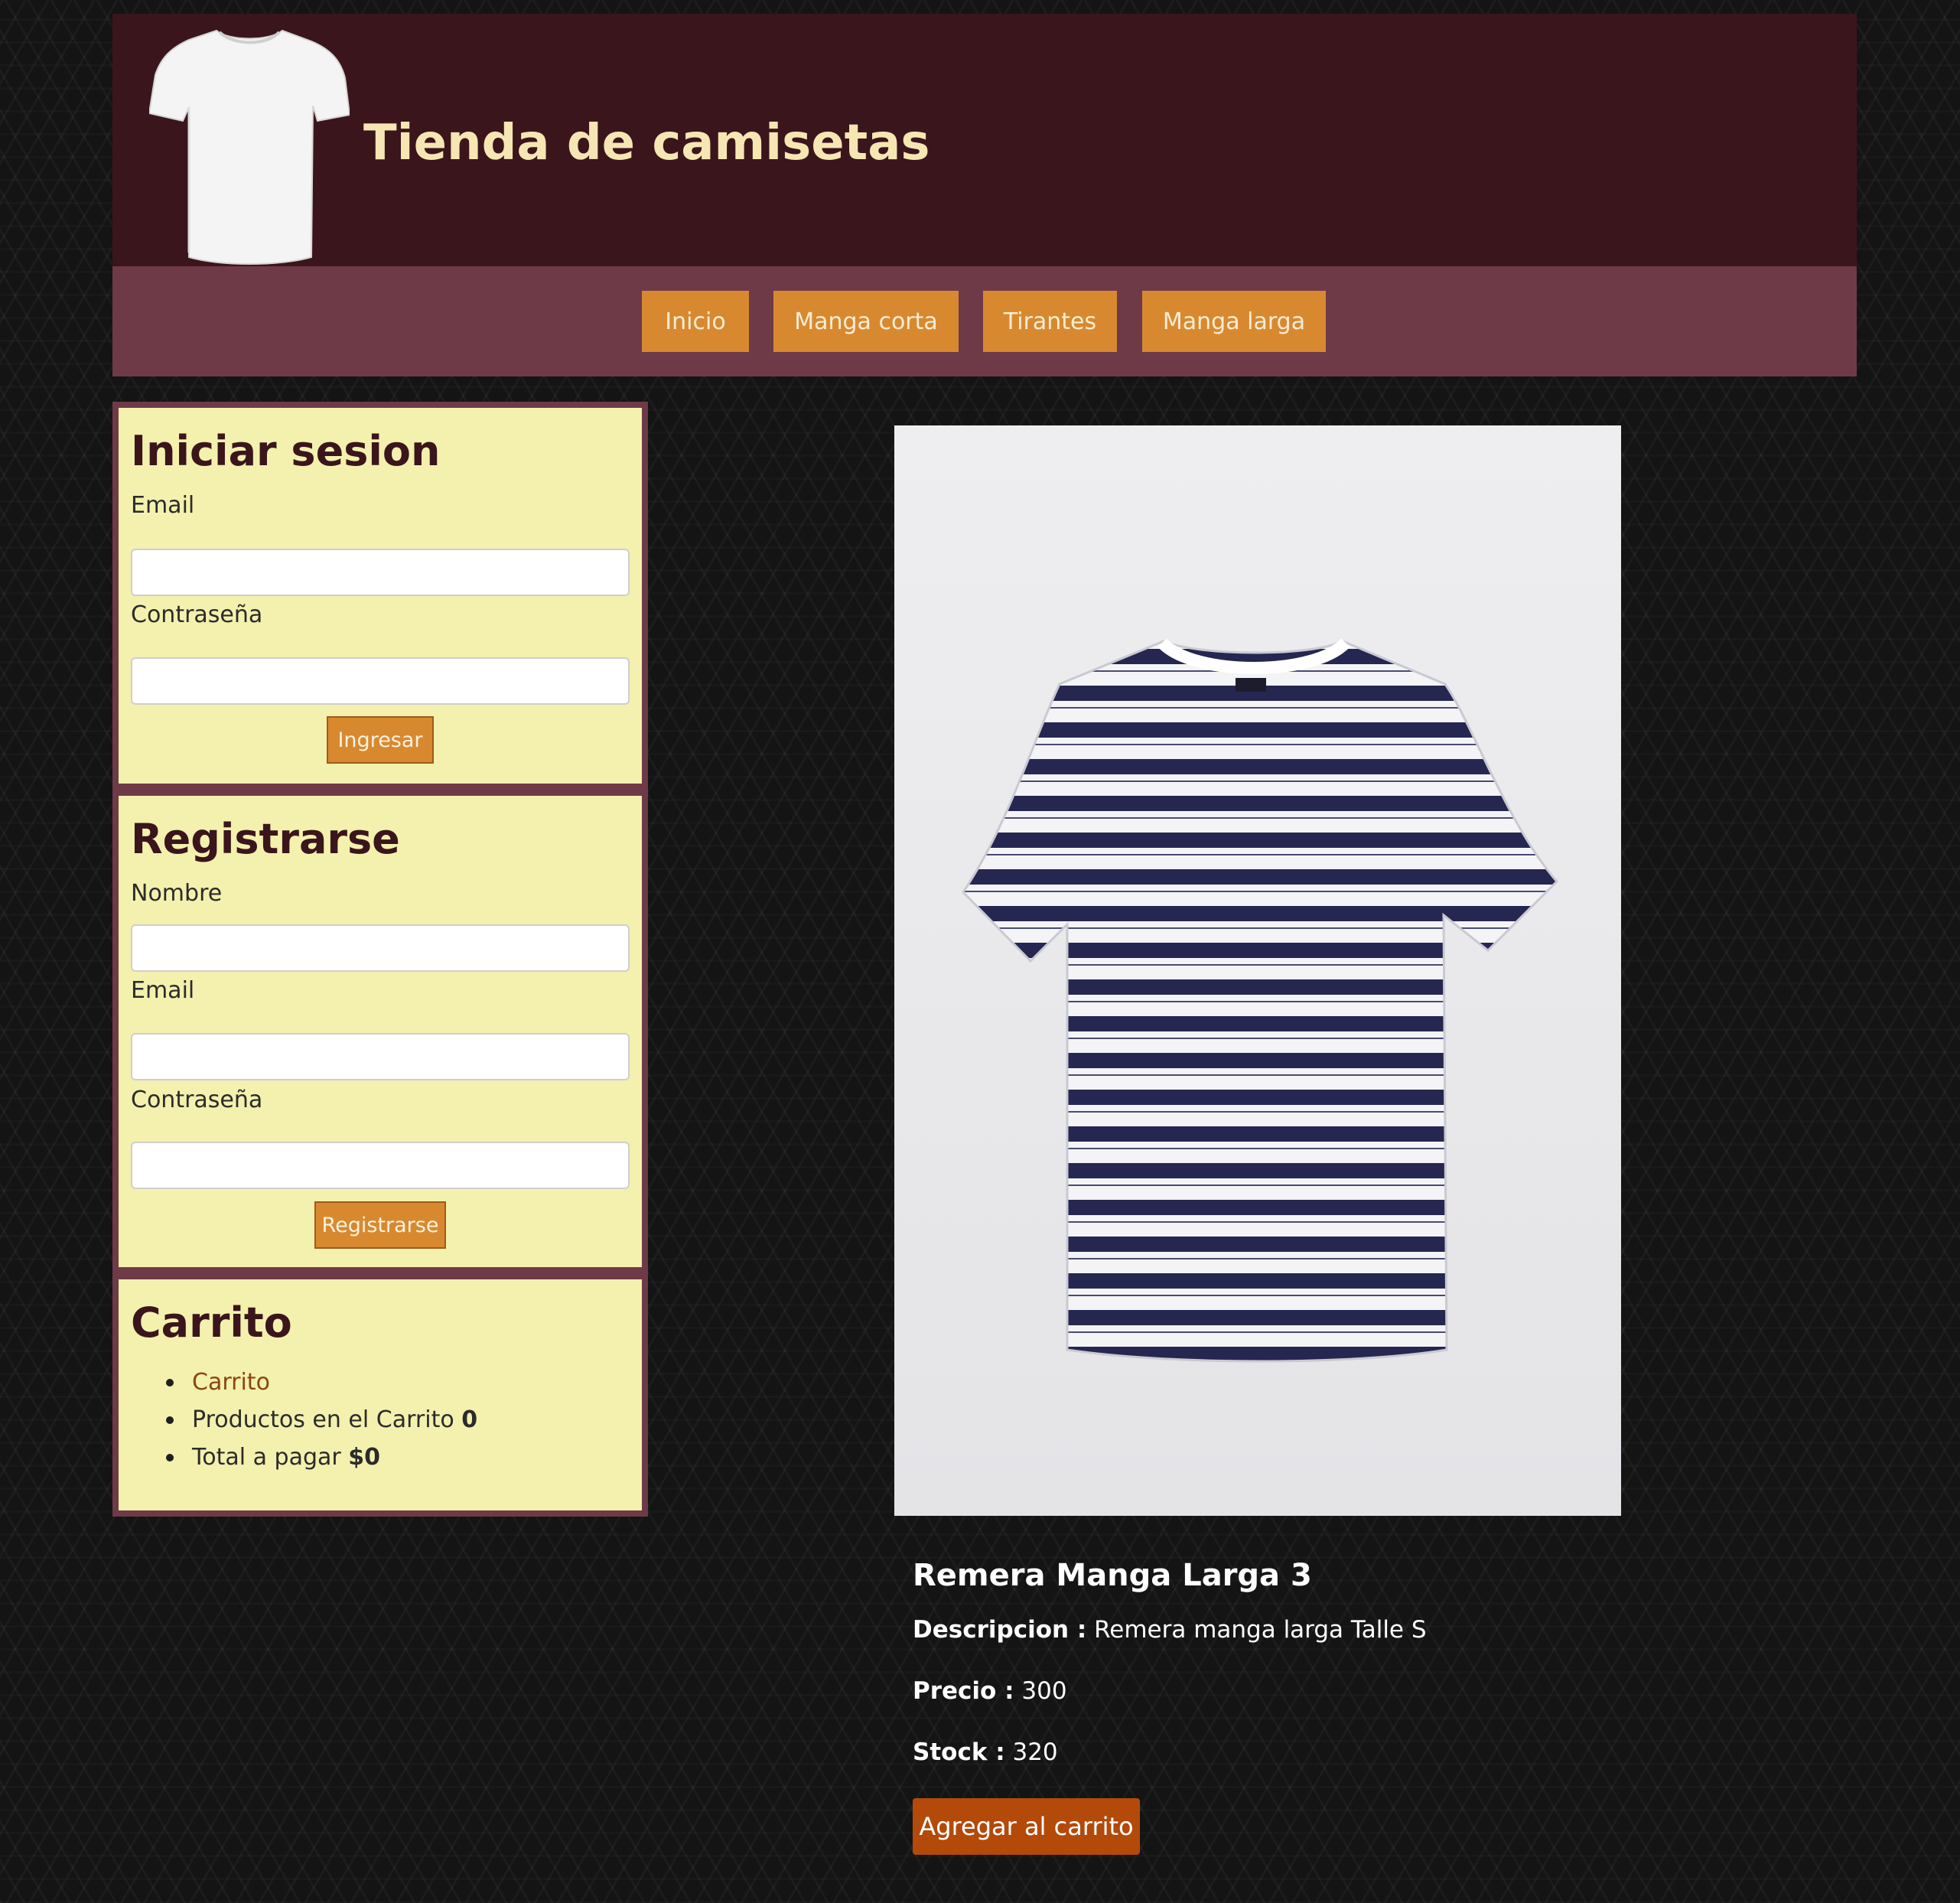  Describe the element at coordinates (197, 1100) in the screenshot. I see `register-password-label: Contraseña` at that location.